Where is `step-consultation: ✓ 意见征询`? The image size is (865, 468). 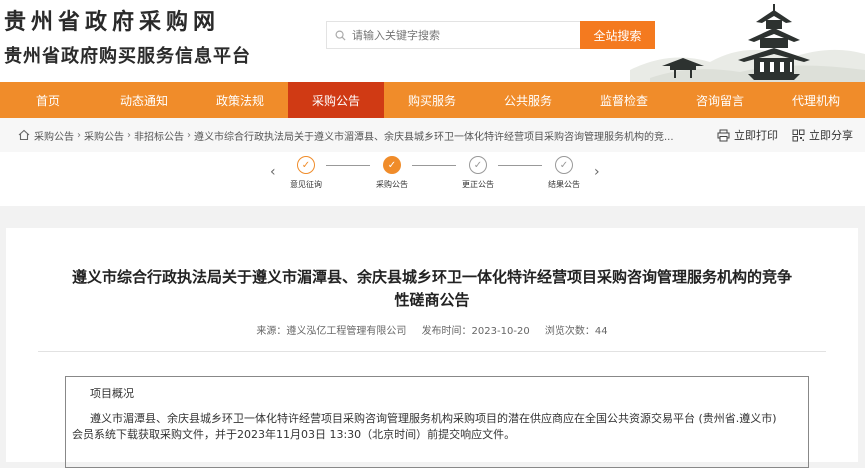 step-consultation: ✓ 意见征询 is located at coordinates (306, 173).